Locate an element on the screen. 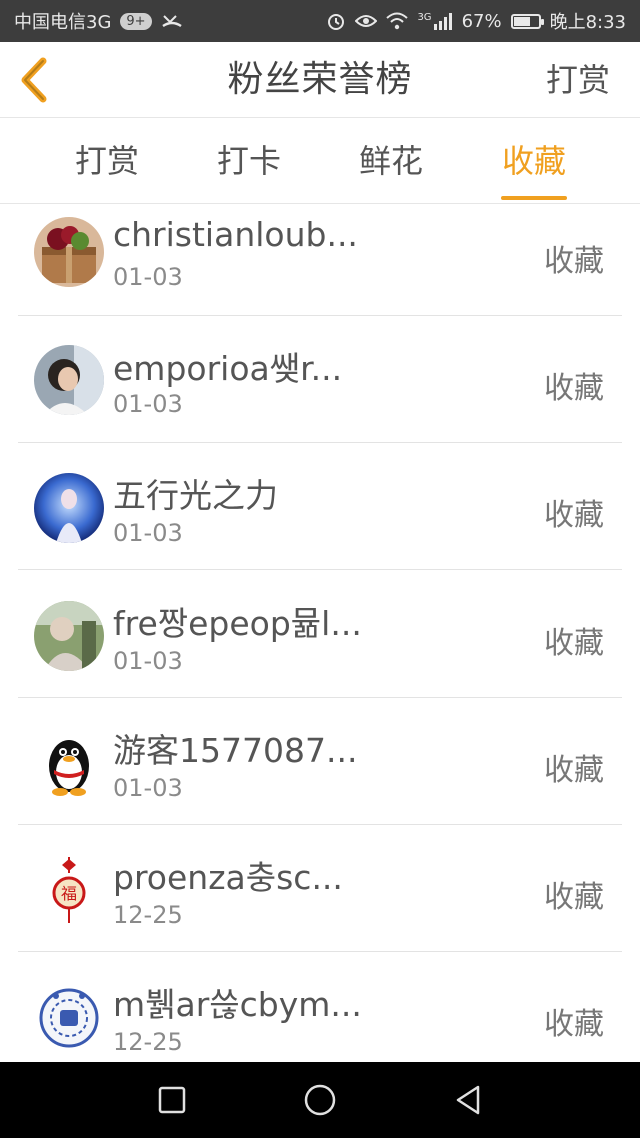 The height and width of the screenshot is (1138, 640). list-item: emporioa쌪r... 01-03 收藏 is located at coordinates (320, 379).